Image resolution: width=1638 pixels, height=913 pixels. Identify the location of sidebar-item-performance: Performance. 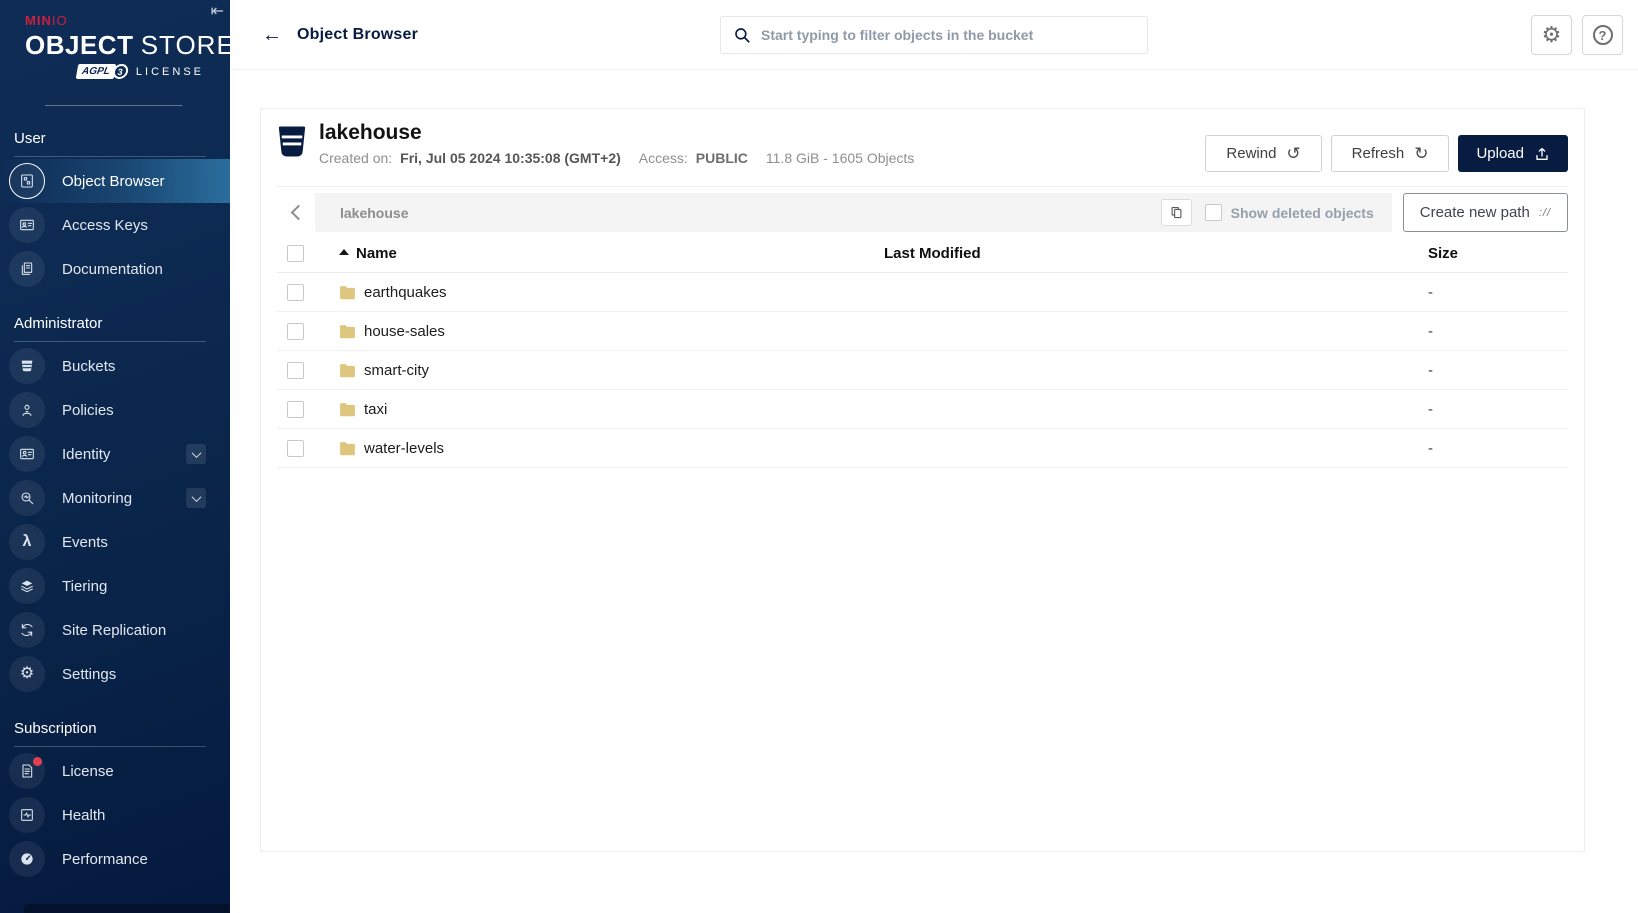
(115, 859).